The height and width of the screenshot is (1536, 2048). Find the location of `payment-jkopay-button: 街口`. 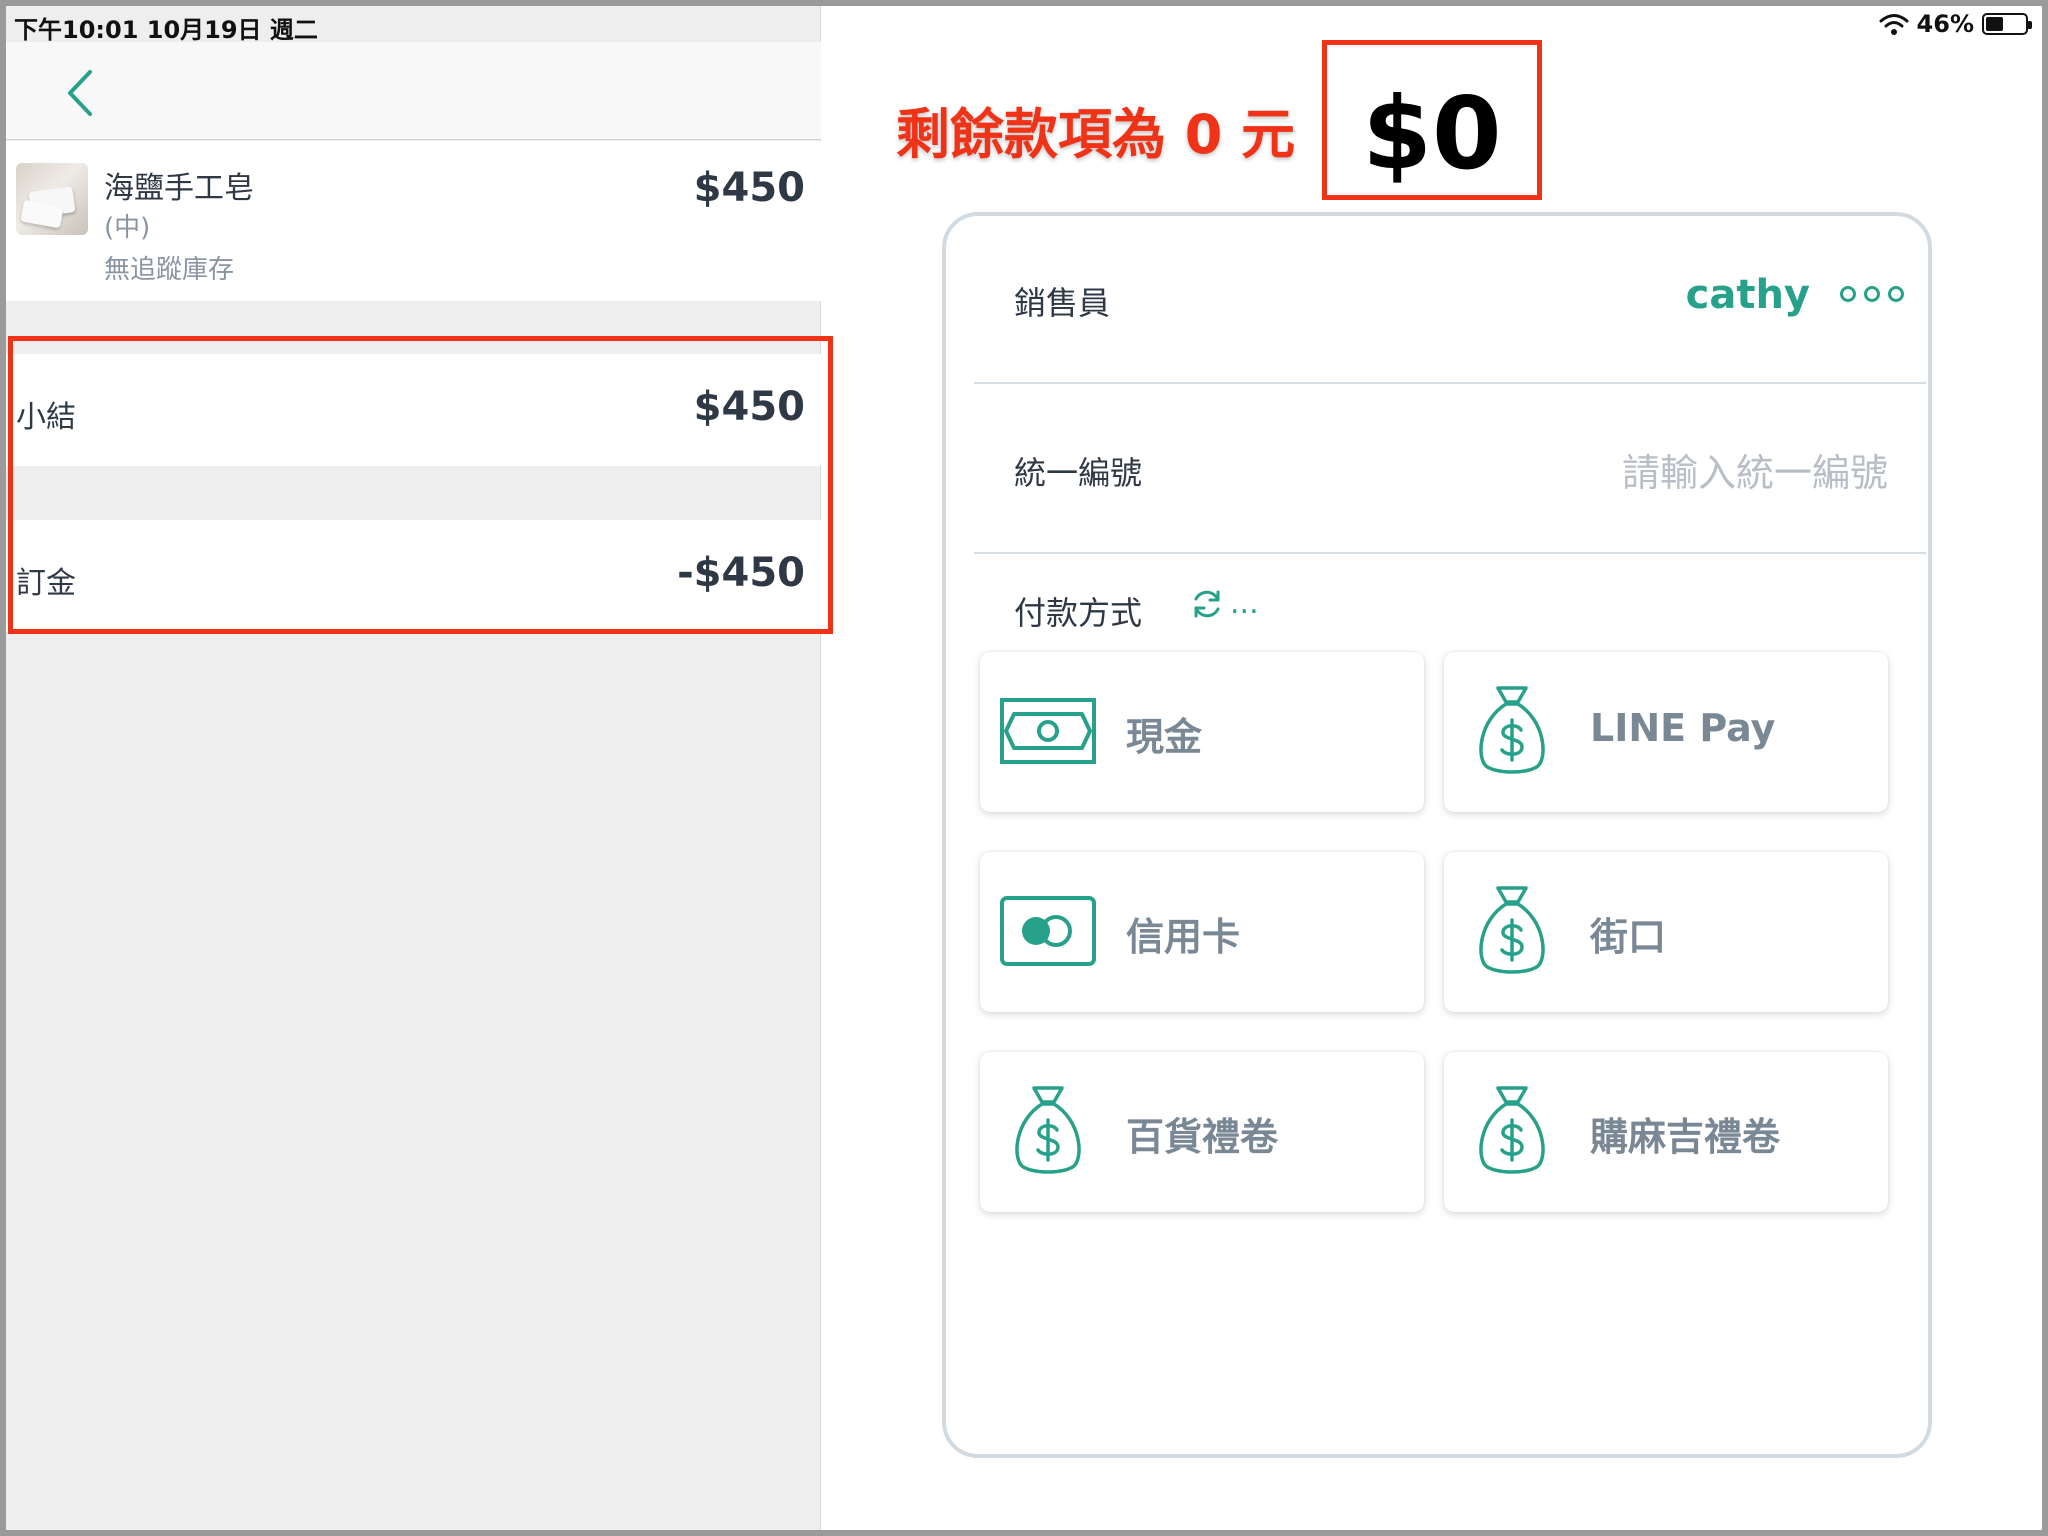

payment-jkopay-button: 街口 is located at coordinates (1666, 932).